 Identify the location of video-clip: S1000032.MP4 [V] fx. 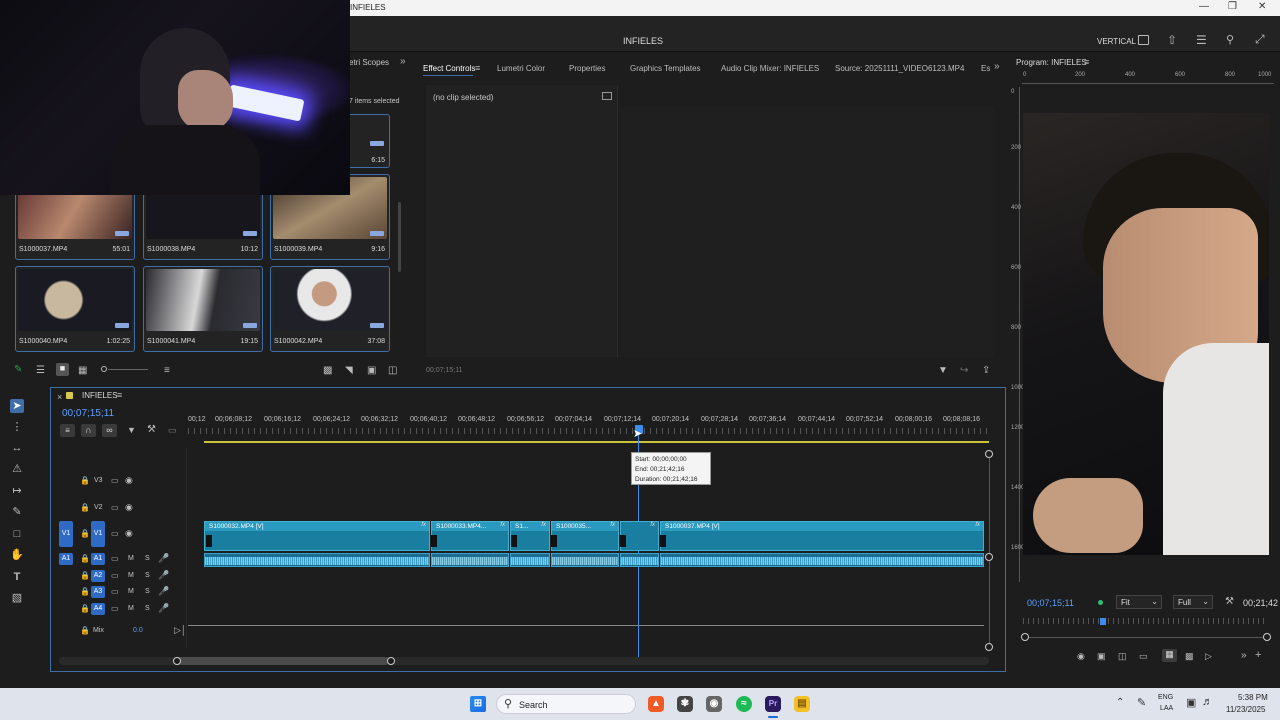
(317, 536).